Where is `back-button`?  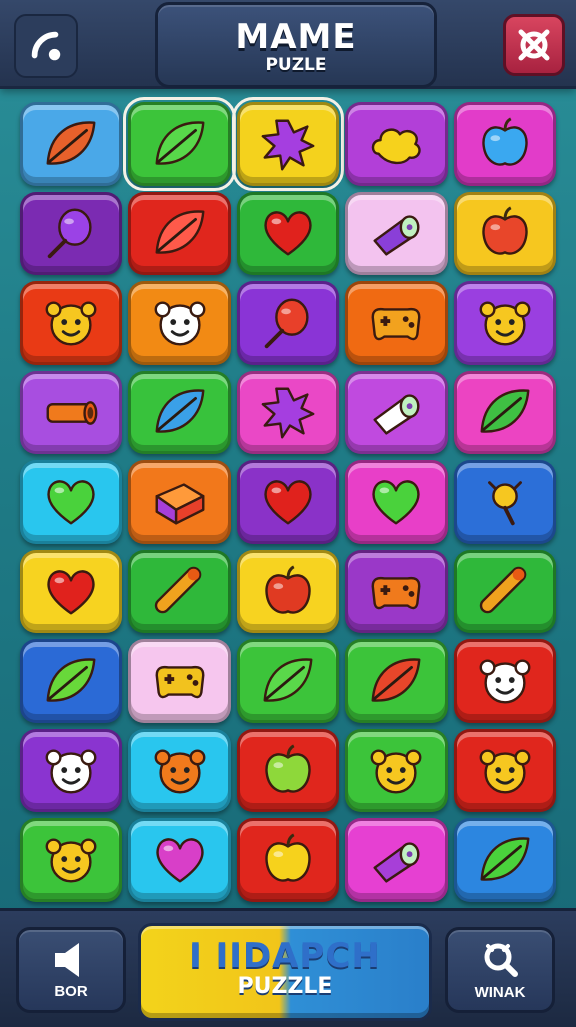
back-button is located at coordinates (46, 46).